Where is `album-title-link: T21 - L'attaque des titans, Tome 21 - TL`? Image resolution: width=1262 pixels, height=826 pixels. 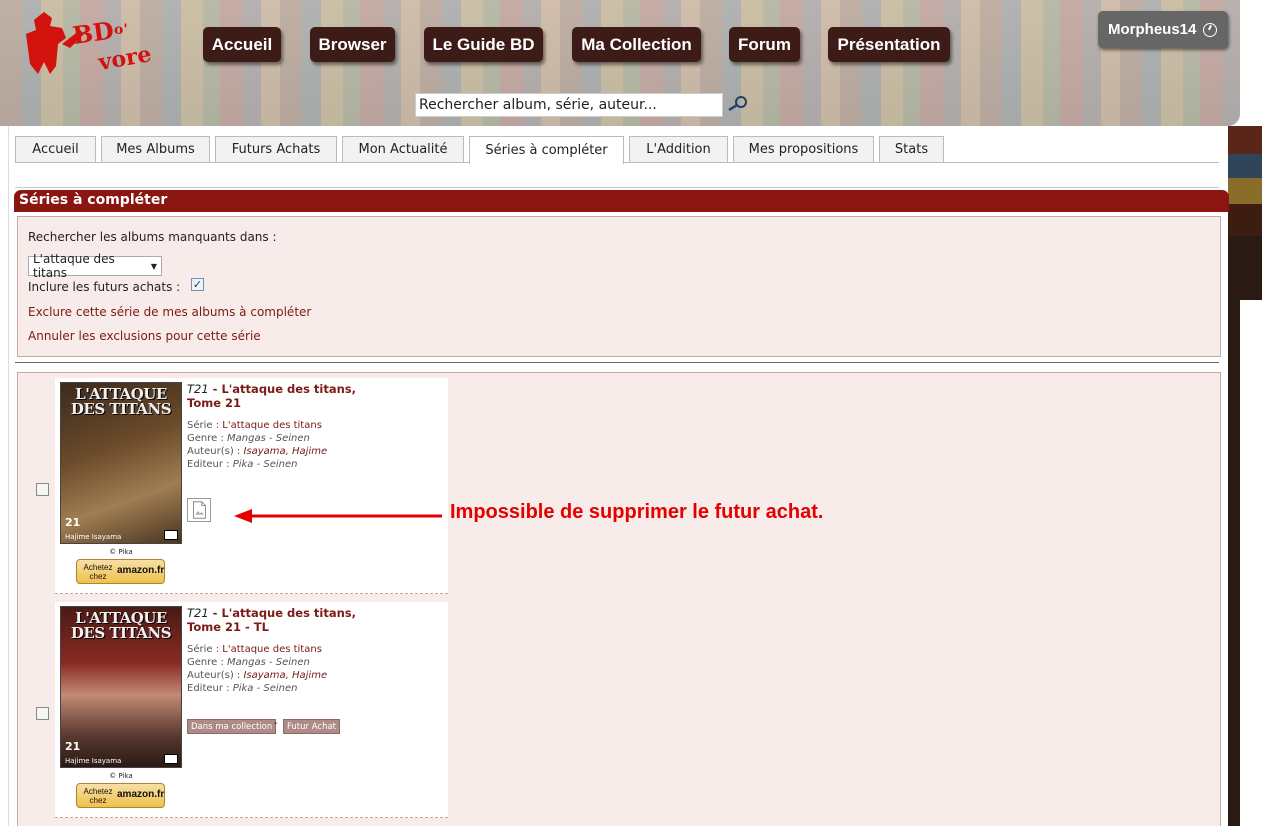
album-title-link: T21 - L'attaque des titans, Tome 21 - TL is located at coordinates (271, 620).